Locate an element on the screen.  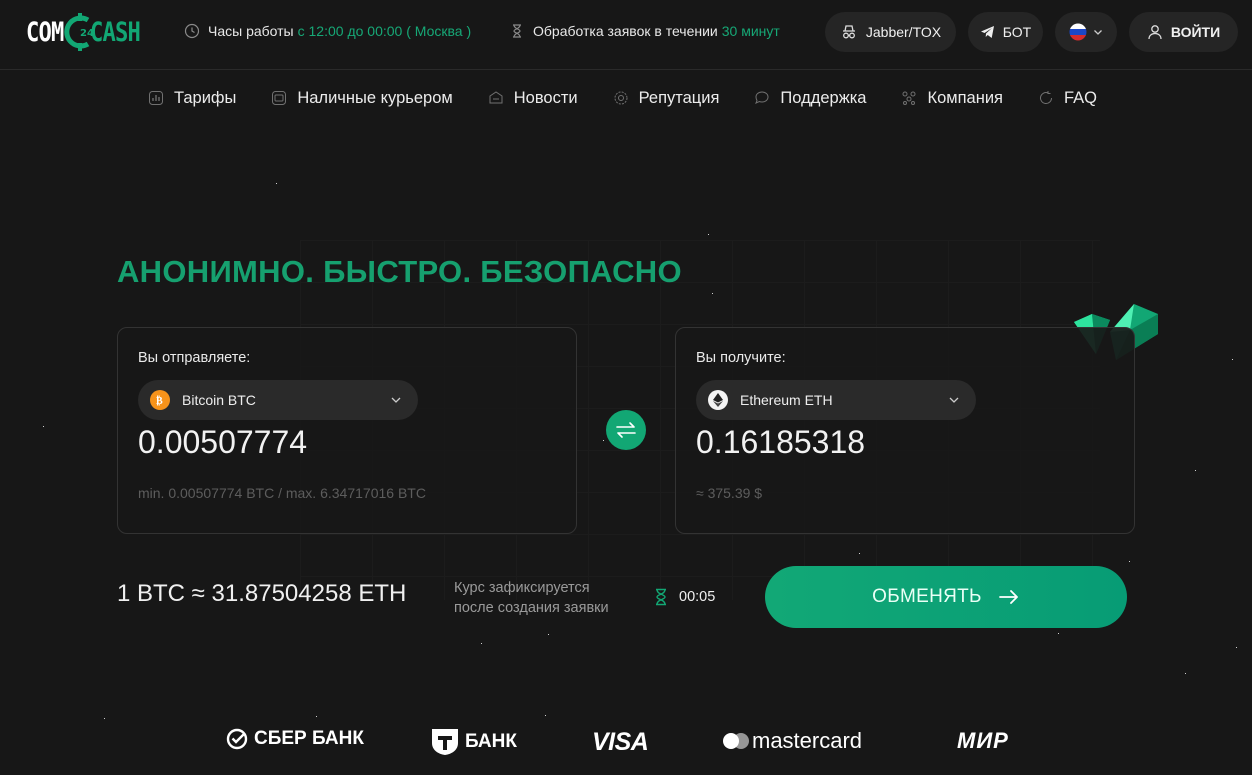
nav-label: Тарифы is located at coordinates (205, 97).